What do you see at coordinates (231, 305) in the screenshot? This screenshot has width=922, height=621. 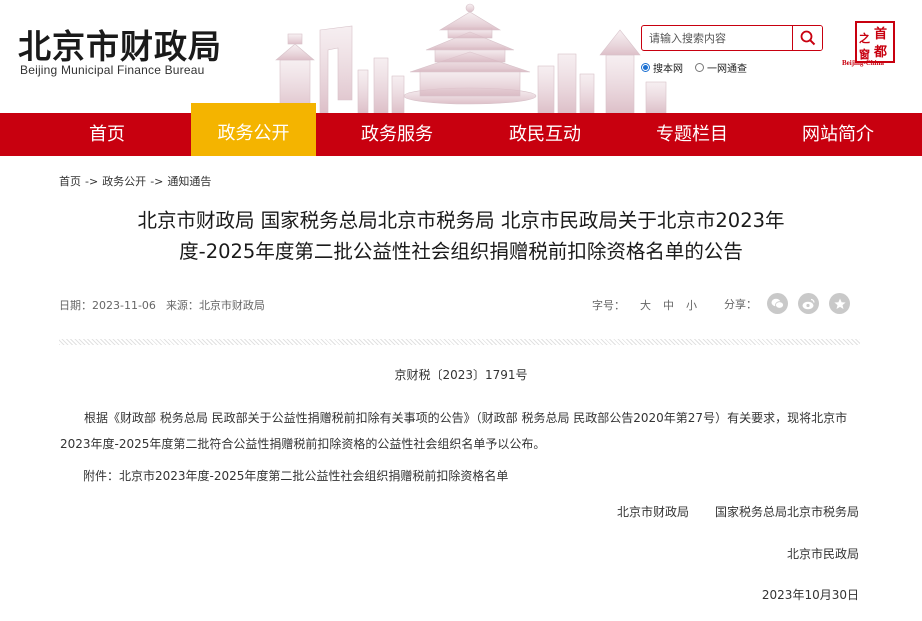 I see `article-source: 北京市财政局` at bounding box center [231, 305].